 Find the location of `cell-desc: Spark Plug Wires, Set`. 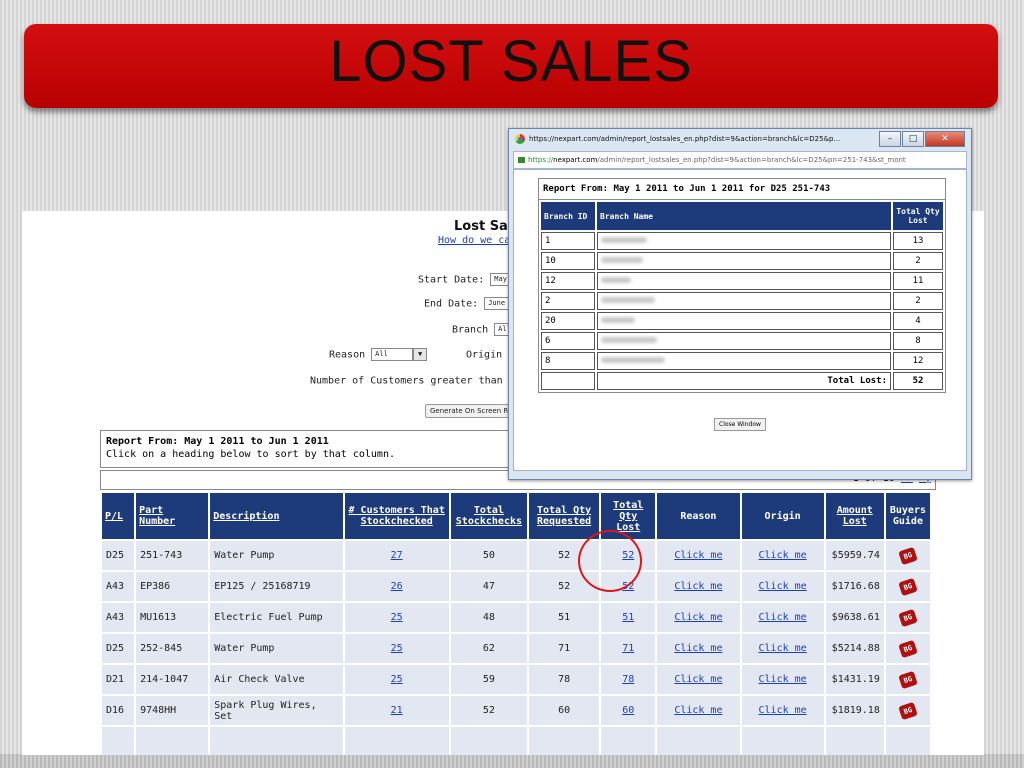

cell-desc: Spark Plug Wires, Set is located at coordinates (276, 710).